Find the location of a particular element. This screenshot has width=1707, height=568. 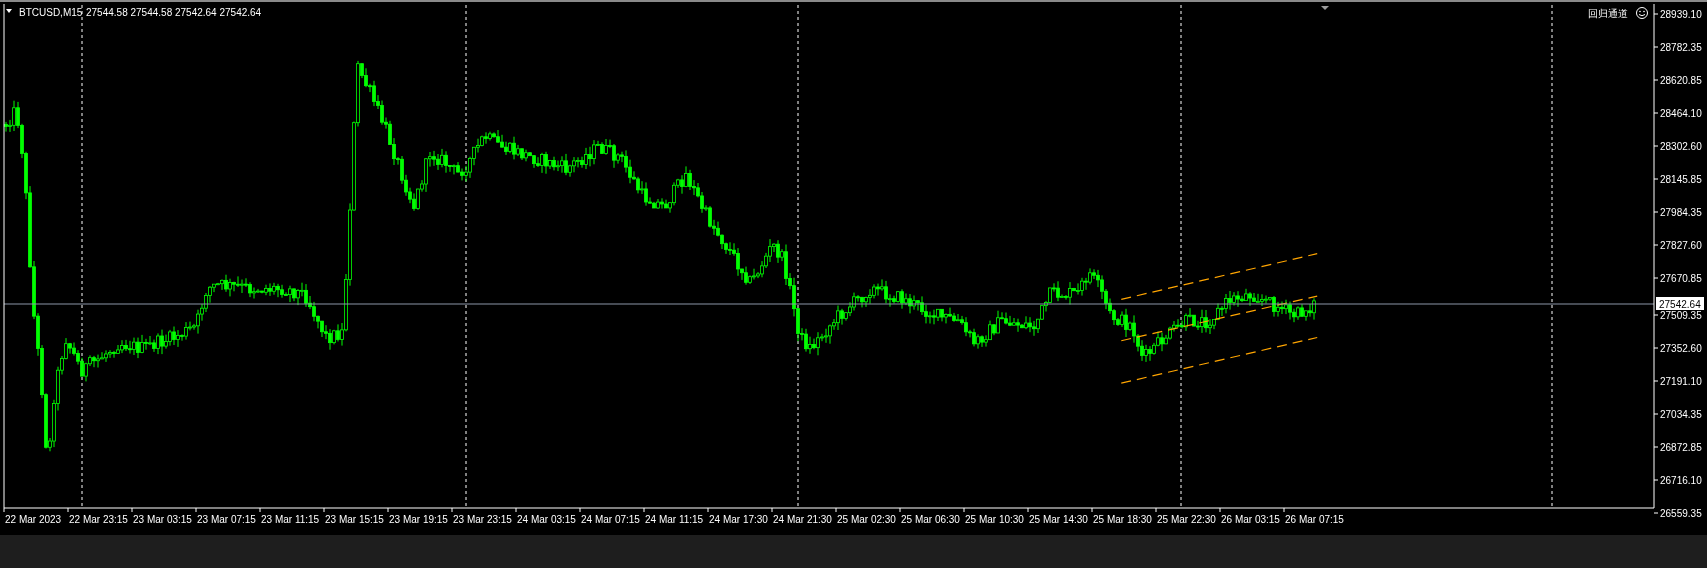

price-label: 27191.10 is located at coordinates (1681, 381).